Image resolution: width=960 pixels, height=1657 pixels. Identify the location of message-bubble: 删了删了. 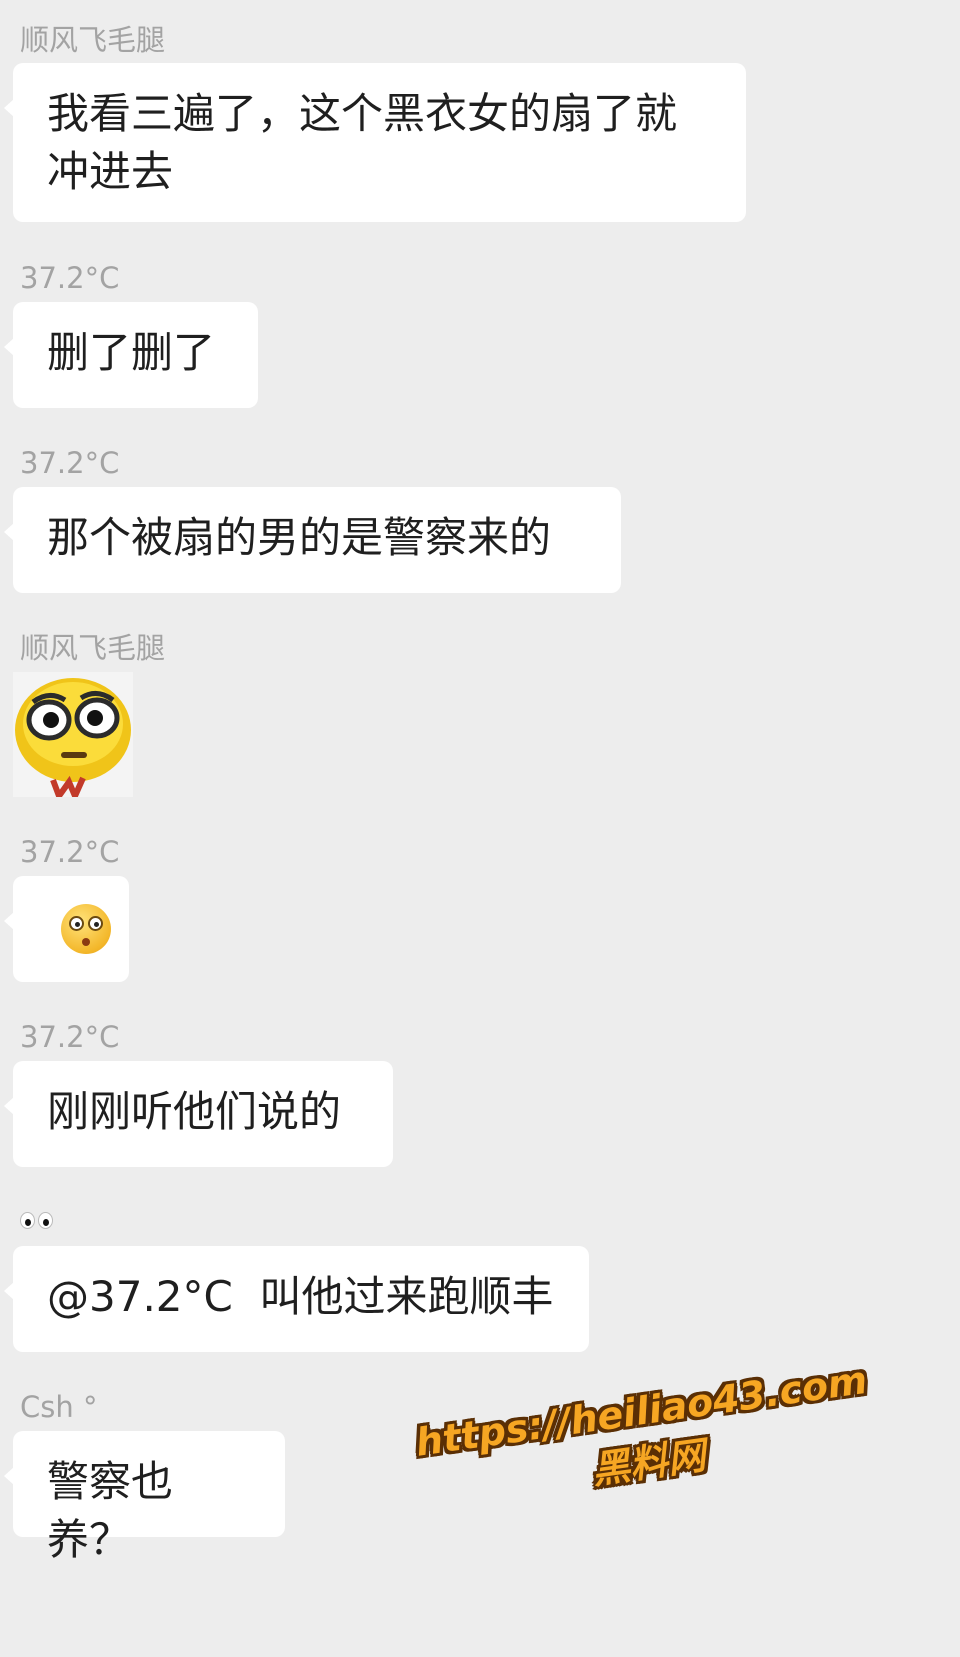
(131, 355).